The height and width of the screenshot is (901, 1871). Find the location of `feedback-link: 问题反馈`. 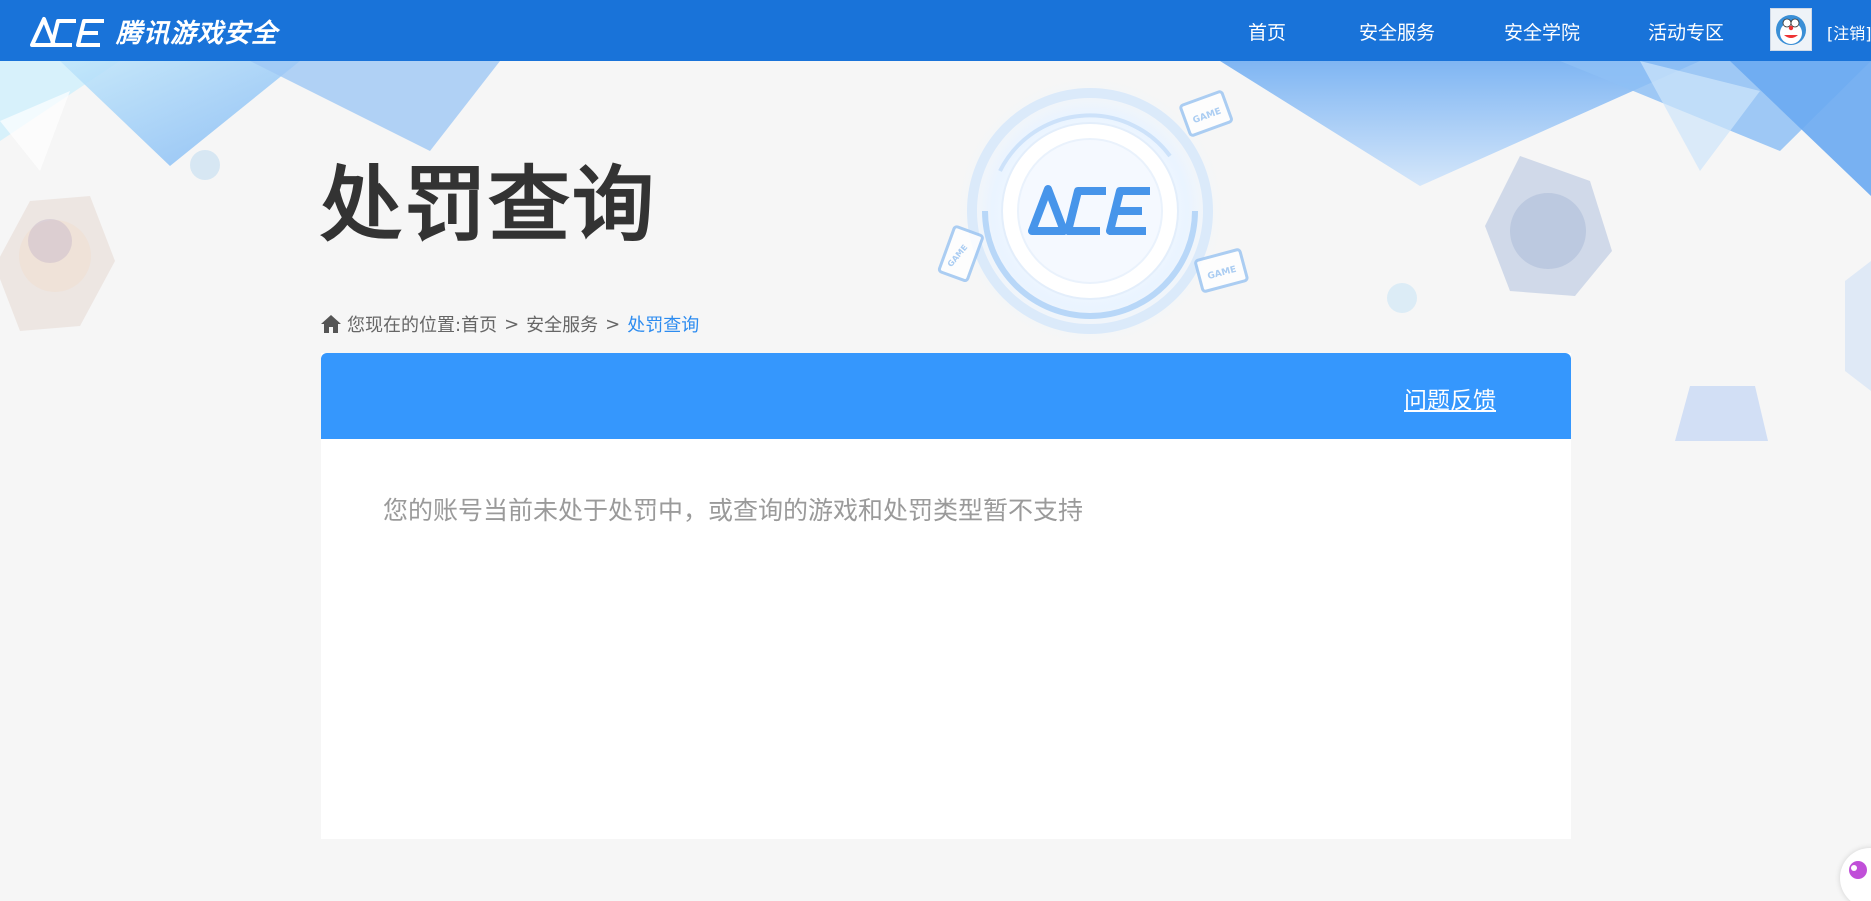

feedback-link: 问题反馈 is located at coordinates (1450, 398).